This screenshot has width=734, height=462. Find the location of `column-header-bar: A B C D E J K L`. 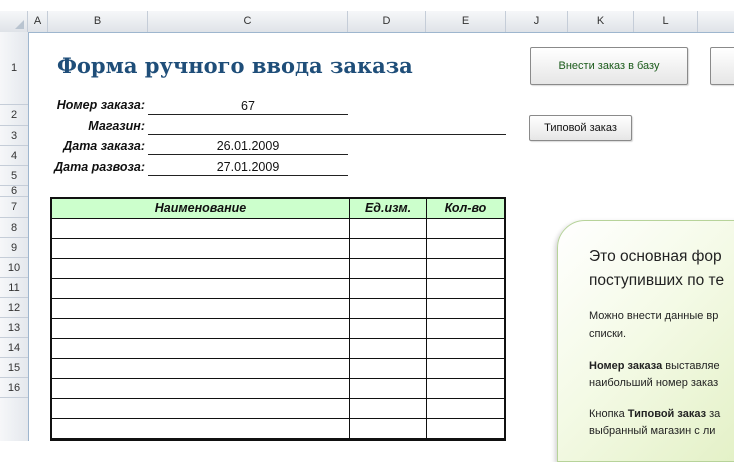

column-header-bar: A B C D E J K L is located at coordinates (367, 22).